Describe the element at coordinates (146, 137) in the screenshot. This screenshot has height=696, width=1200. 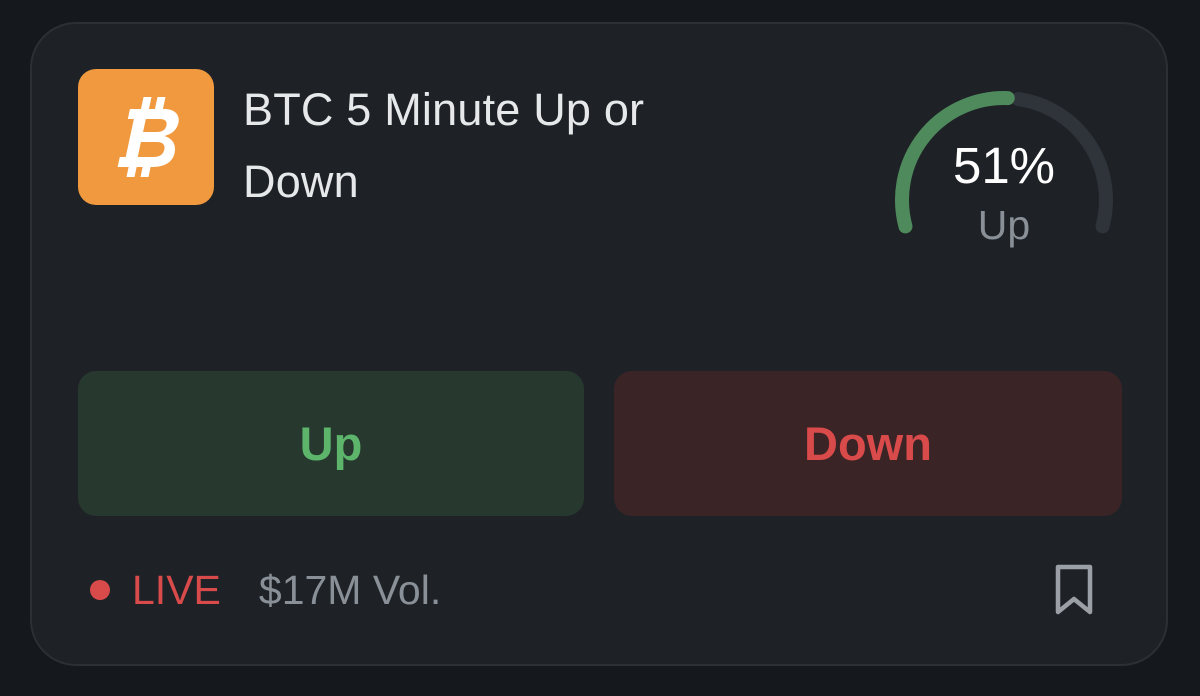
I see `bitcoin-icon` at that location.